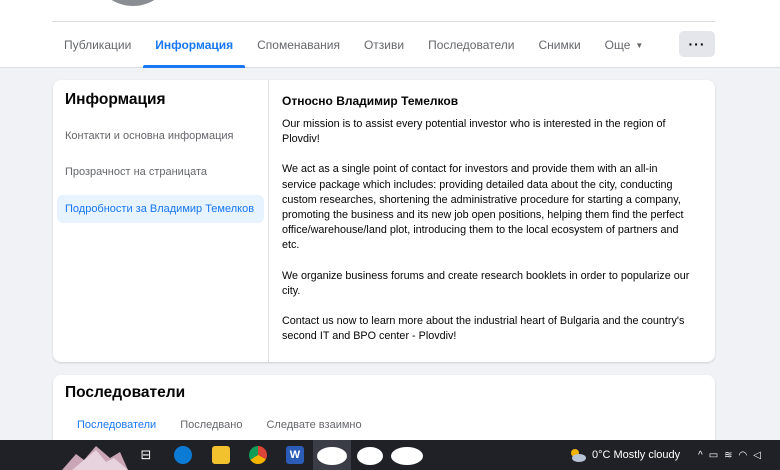 The image size is (780, 470). I want to click on info-nav-label: Подробности за Владимир Темелков, so click(160, 209).